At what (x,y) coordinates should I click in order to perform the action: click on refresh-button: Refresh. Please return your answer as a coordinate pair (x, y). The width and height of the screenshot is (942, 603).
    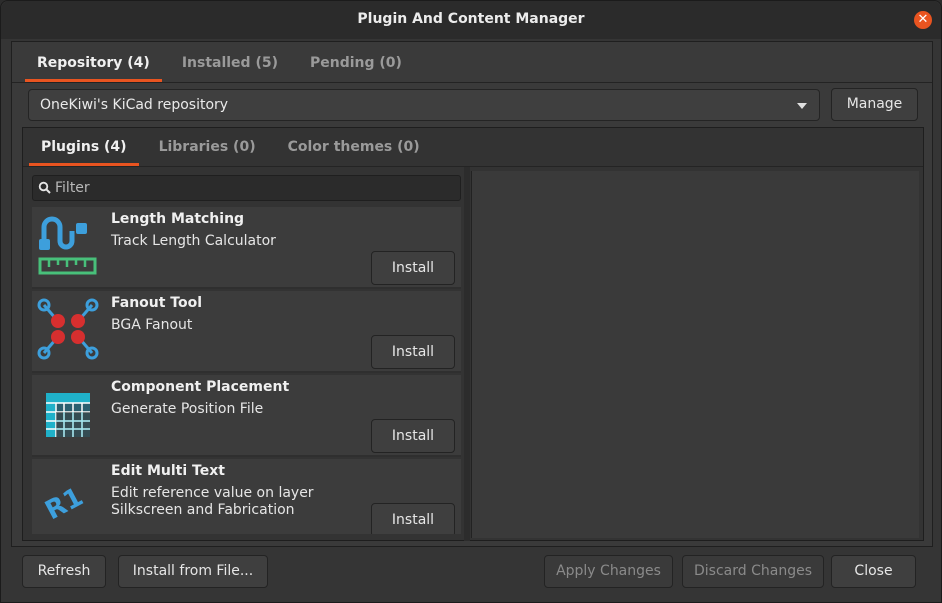
    Looking at the image, I should click on (64, 571).